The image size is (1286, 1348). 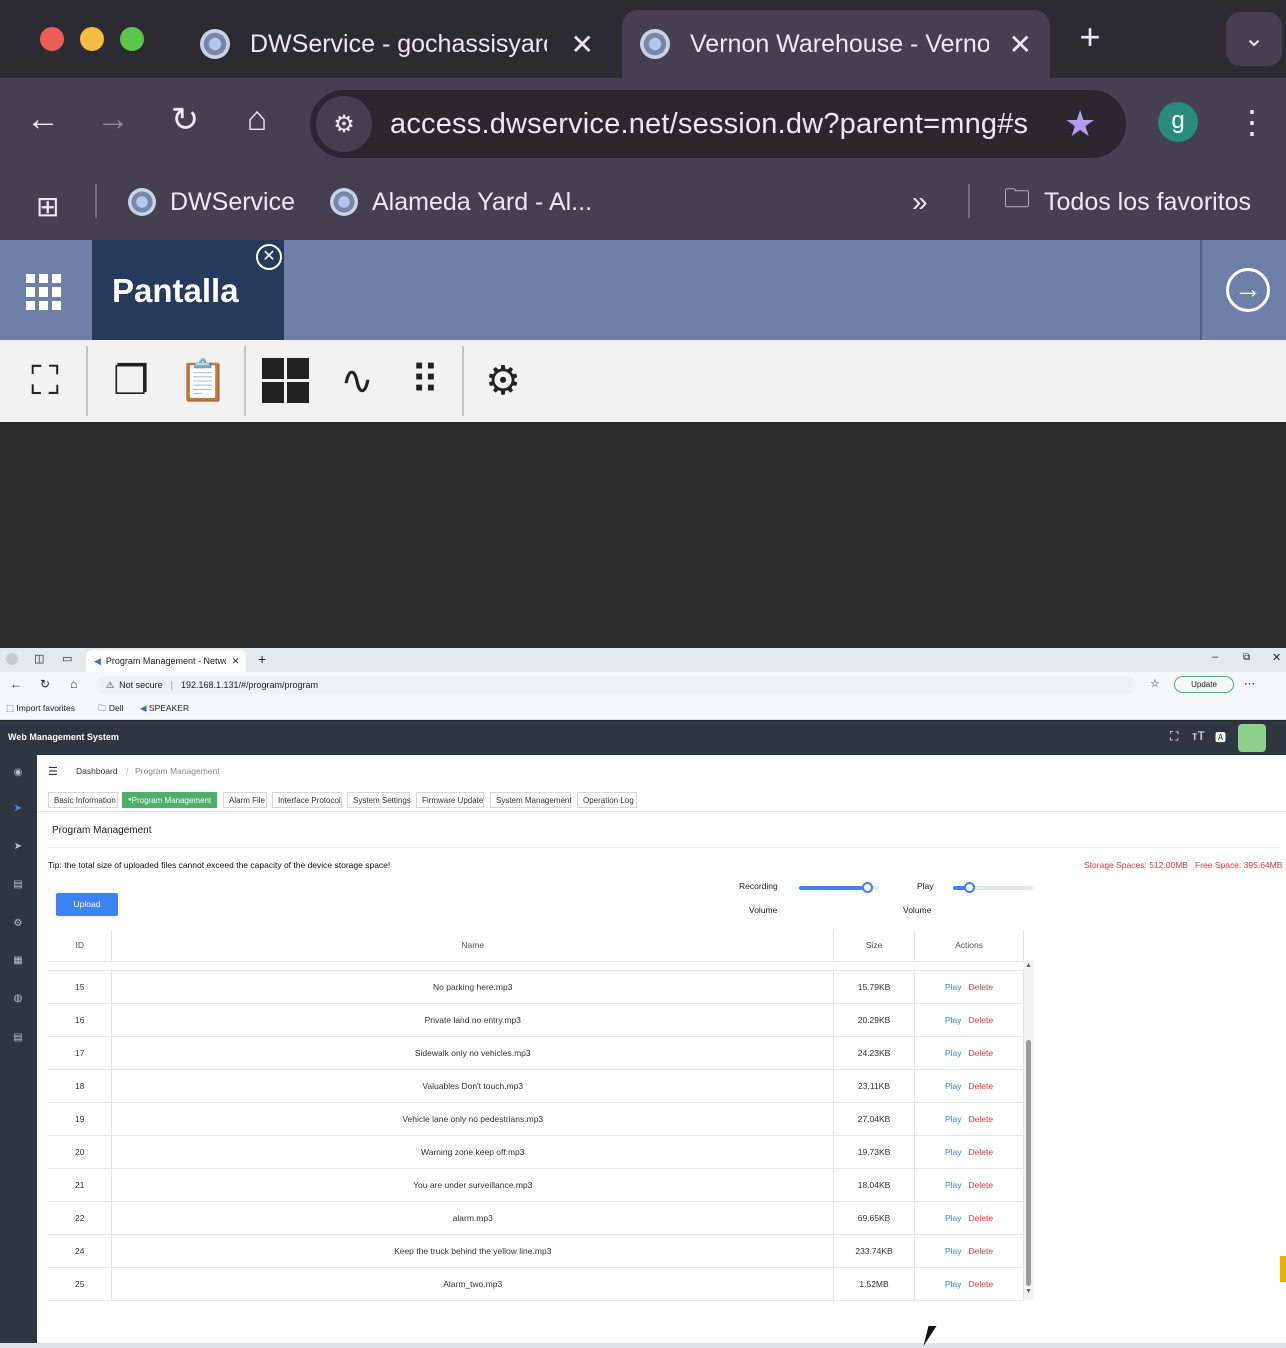 What do you see at coordinates (1220, 737) in the screenshot?
I see `translate-icon: 🅰` at bounding box center [1220, 737].